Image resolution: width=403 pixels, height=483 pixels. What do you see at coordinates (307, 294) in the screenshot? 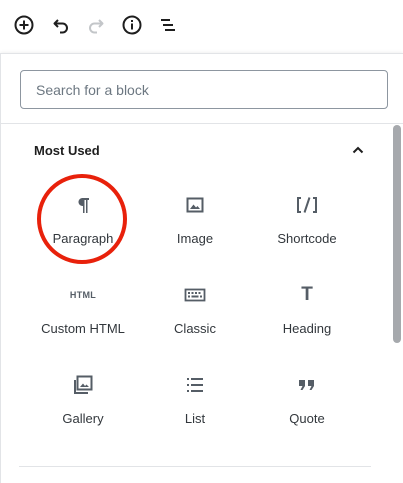
I see `heading-icon: T` at bounding box center [307, 294].